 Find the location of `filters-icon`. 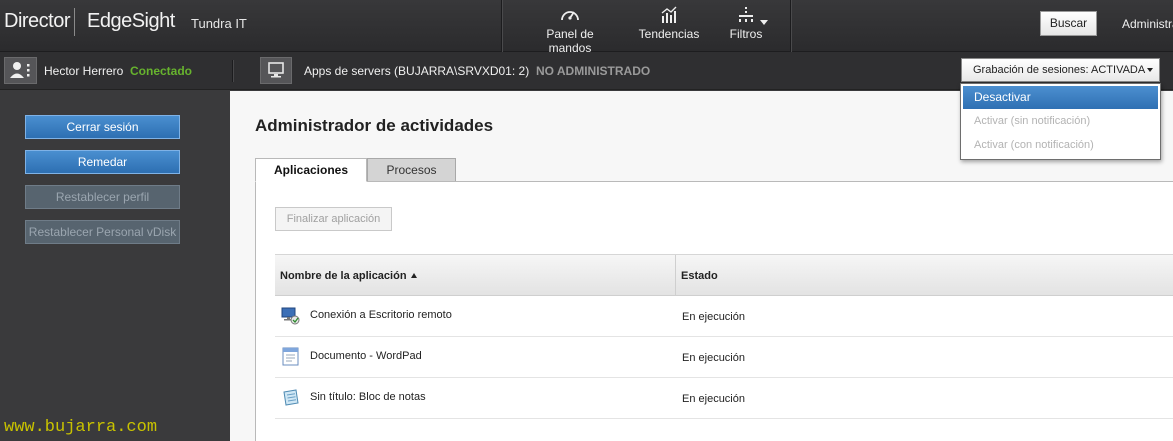

filters-icon is located at coordinates (746, 14).